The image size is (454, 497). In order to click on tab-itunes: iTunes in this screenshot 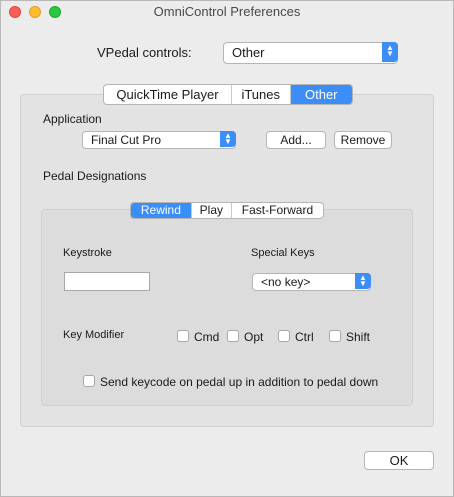, I will do `click(261, 94)`.